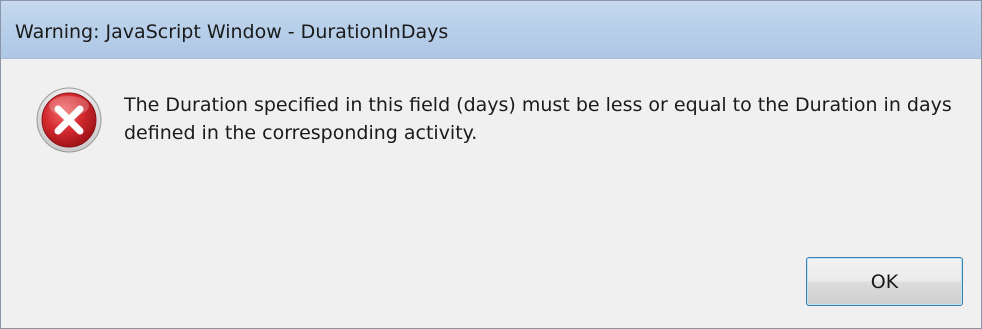 The height and width of the screenshot is (329, 982). Describe the element at coordinates (69, 120) in the screenshot. I see `error-icon` at that location.